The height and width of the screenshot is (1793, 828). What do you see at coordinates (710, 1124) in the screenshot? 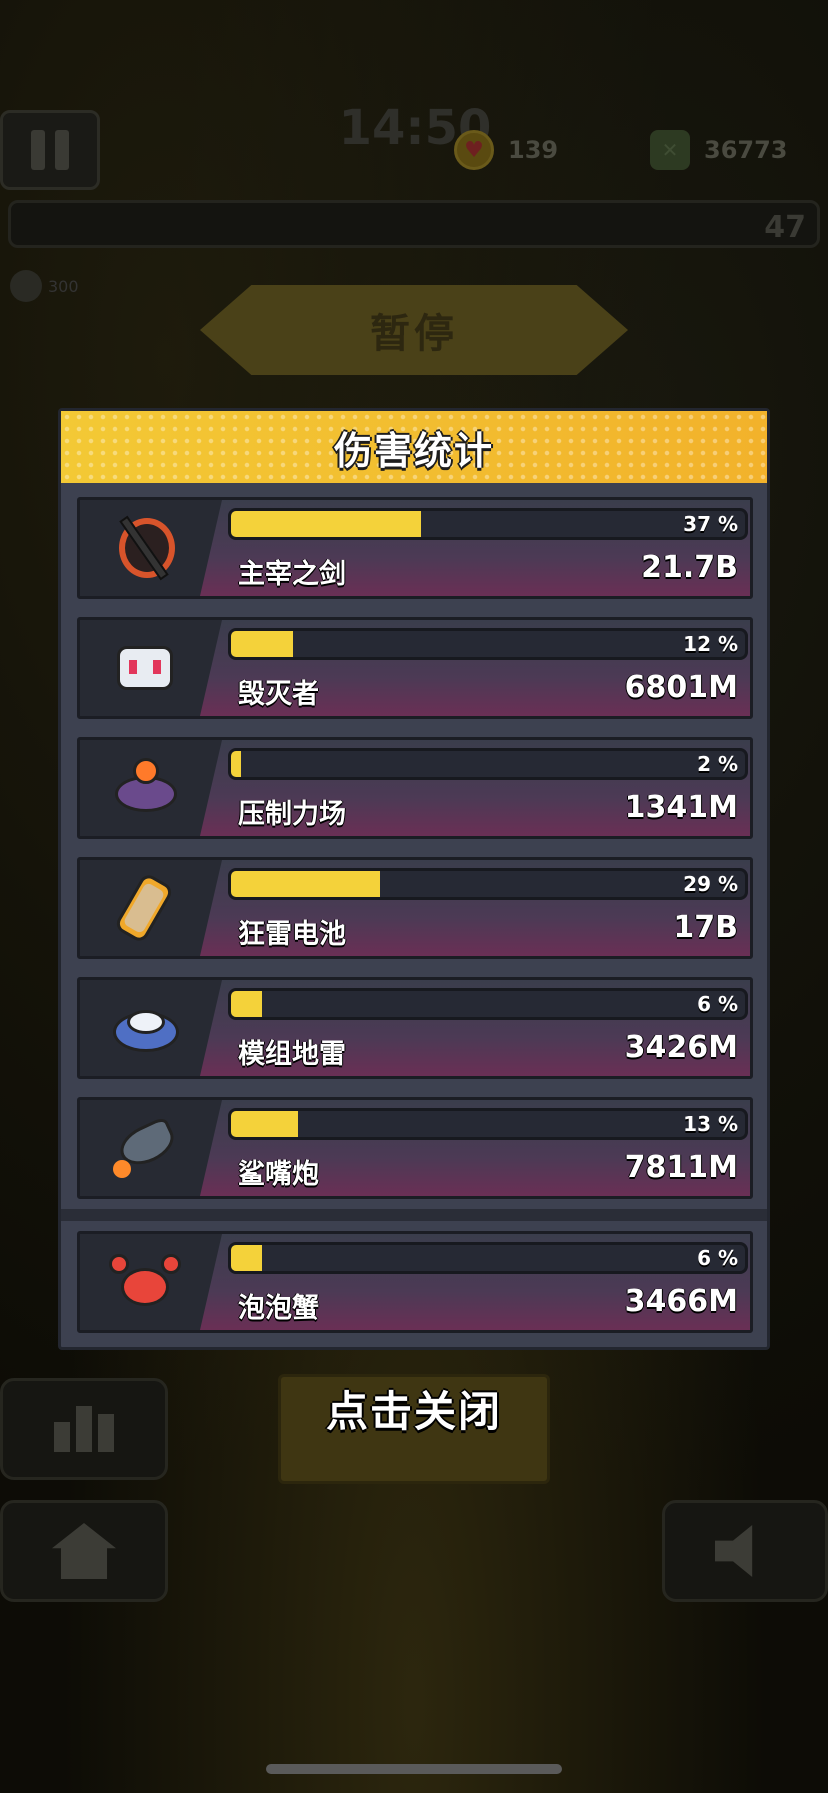
I see `damage-percent: 13 %` at bounding box center [710, 1124].